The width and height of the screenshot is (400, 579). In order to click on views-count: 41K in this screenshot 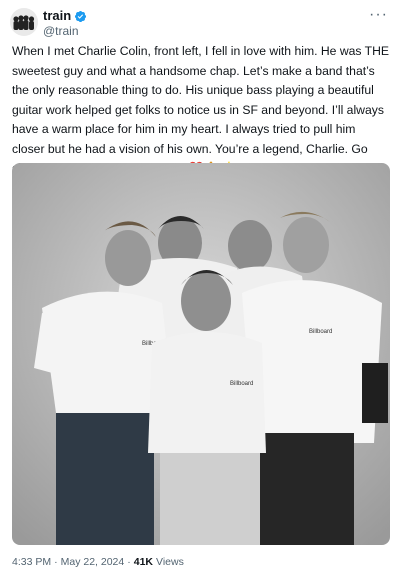, I will do `click(143, 562)`.